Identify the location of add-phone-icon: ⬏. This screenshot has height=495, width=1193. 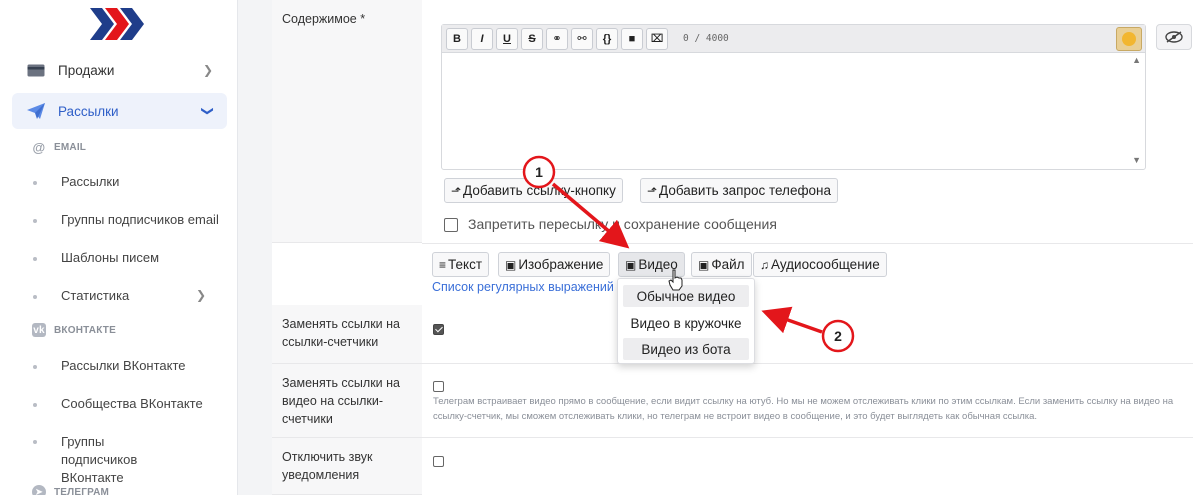
(652, 190).